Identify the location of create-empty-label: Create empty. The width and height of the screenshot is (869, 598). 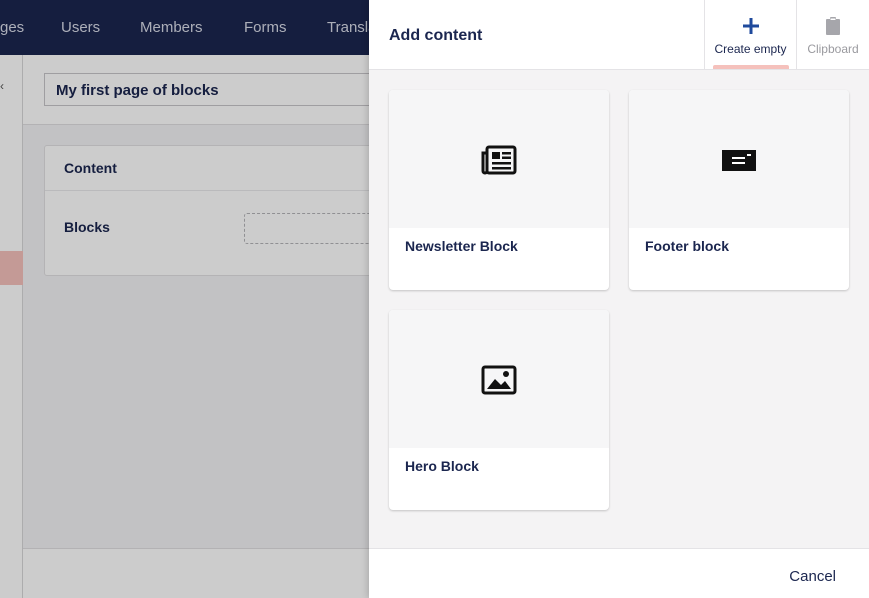
(750, 49).